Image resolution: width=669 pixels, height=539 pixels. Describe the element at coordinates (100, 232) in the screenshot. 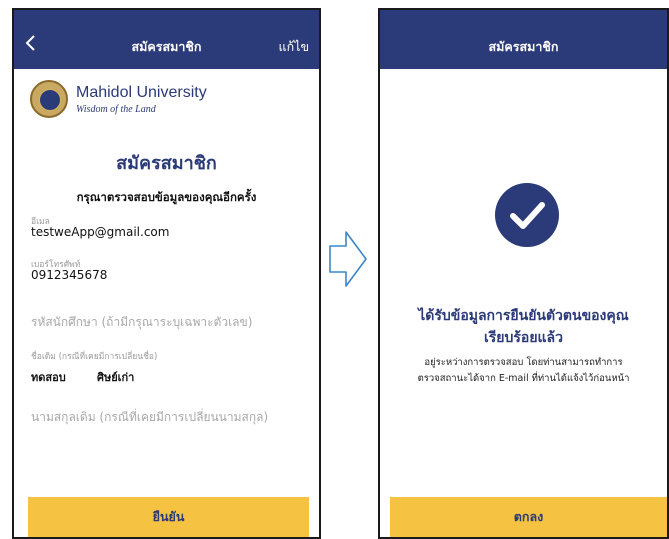

I see `email-field: testweApp@gmail.com` at that location.